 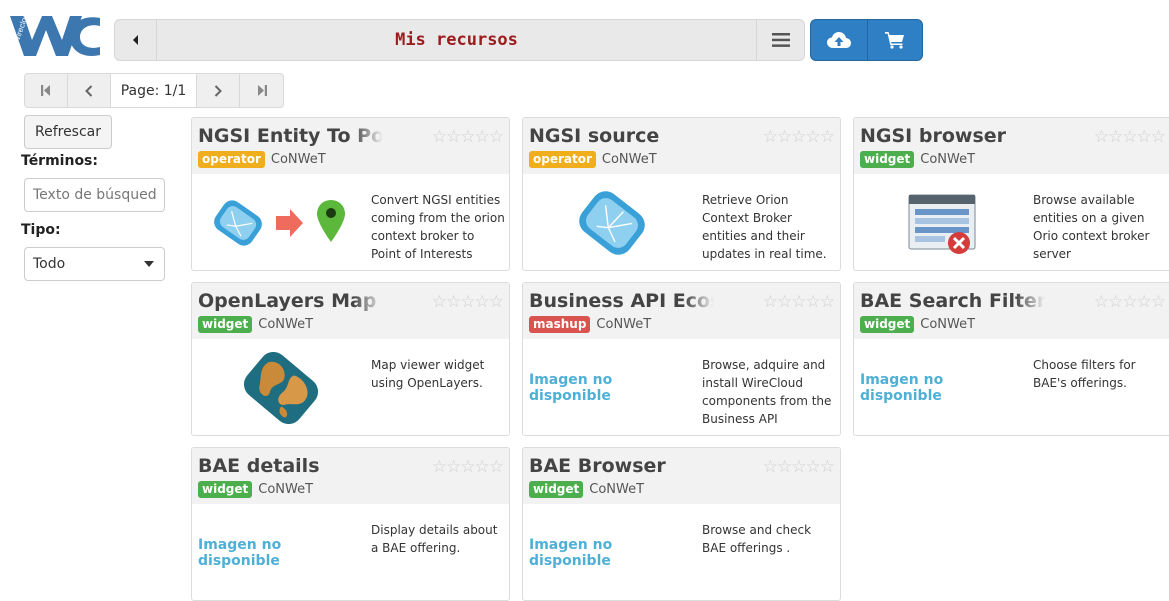 I want to click on card-header: NGSI browser ☆☆☆☆☆ widget CoNWeT, so click(x=1011, y=146).